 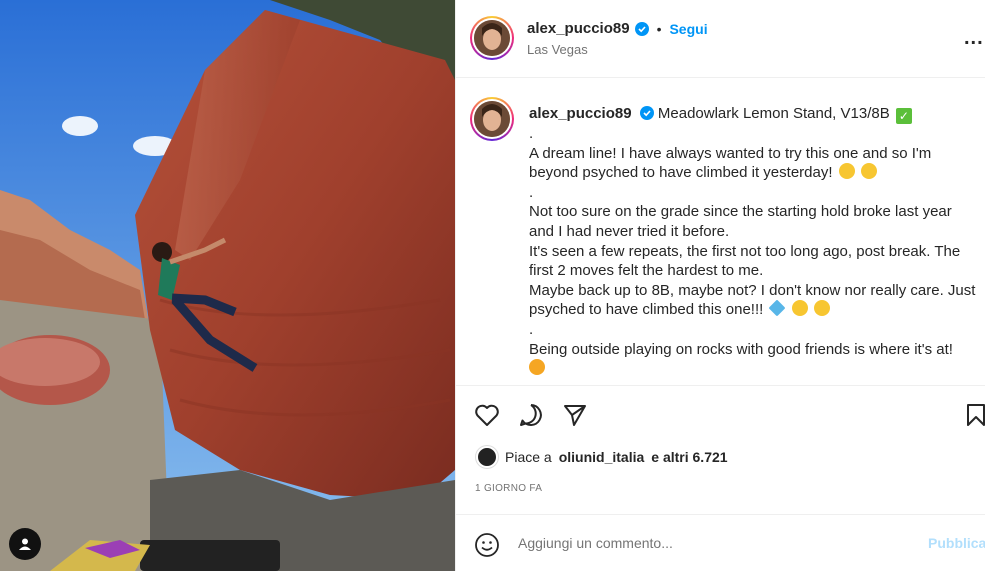 What do you see at coordinates (973, 415) in the screenshot?
I see `bookmark-icon` at bounding box center [973, 415].